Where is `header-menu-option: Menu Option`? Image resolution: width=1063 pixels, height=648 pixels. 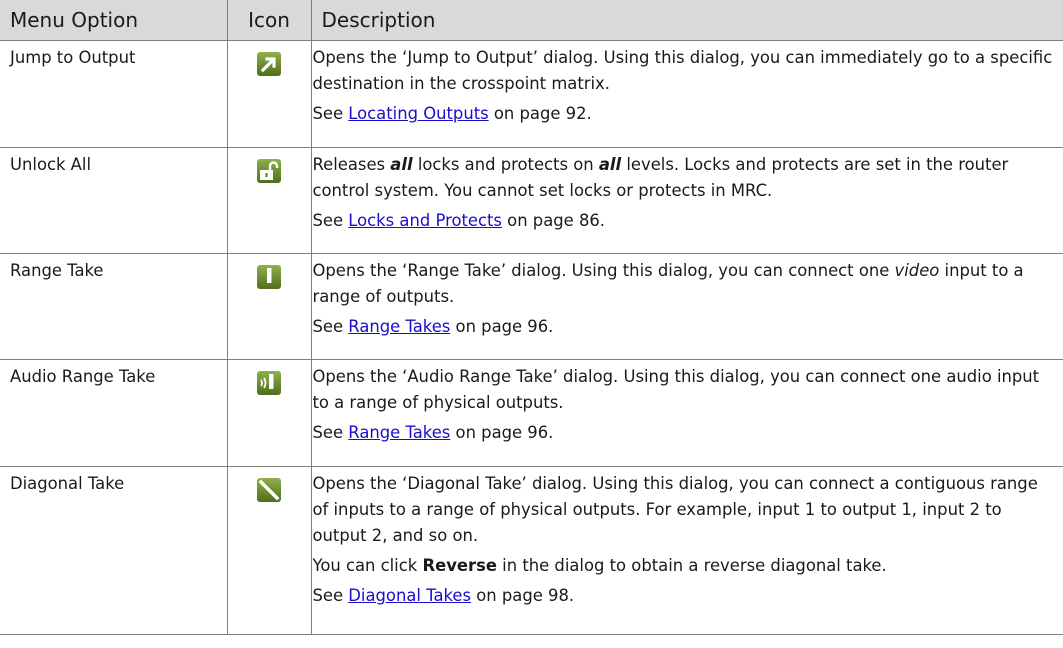 header-menu-option: Menu Option is located at coordinates (114, 20).